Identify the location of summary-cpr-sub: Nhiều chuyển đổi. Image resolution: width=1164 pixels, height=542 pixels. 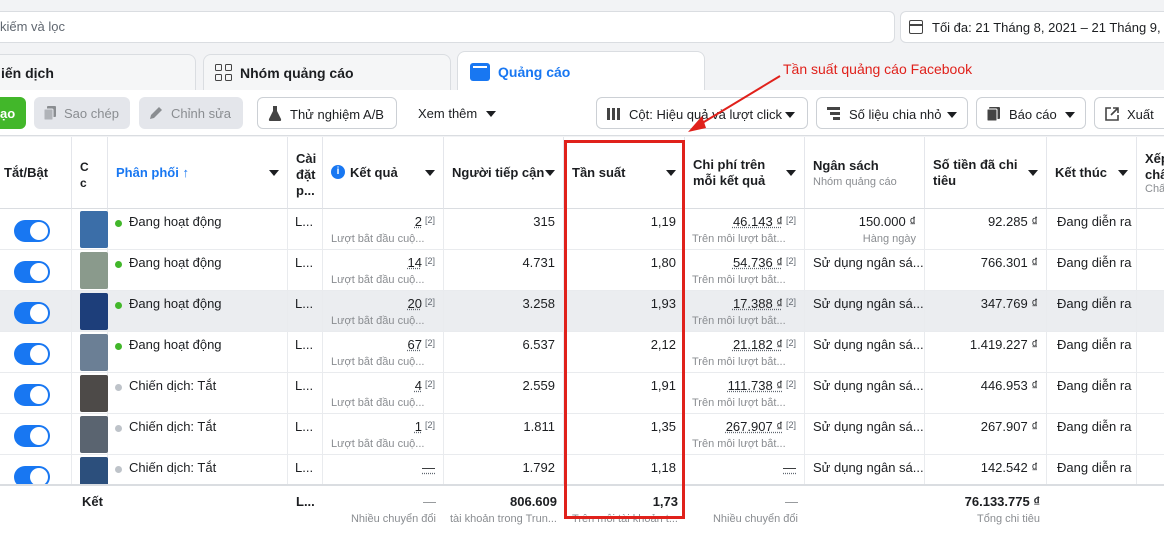
(755, 519).